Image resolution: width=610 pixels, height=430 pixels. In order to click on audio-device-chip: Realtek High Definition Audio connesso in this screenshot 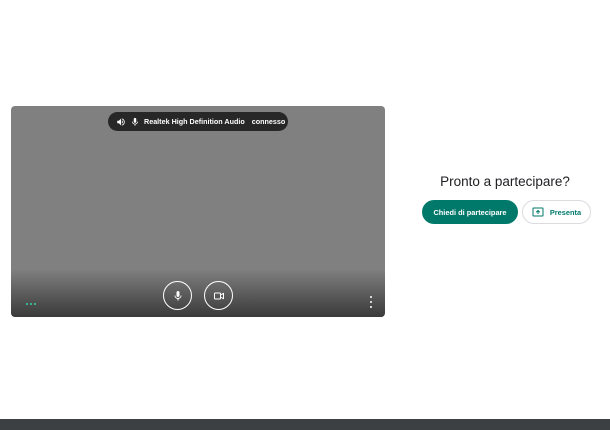, I will do `click(198, 121)`.